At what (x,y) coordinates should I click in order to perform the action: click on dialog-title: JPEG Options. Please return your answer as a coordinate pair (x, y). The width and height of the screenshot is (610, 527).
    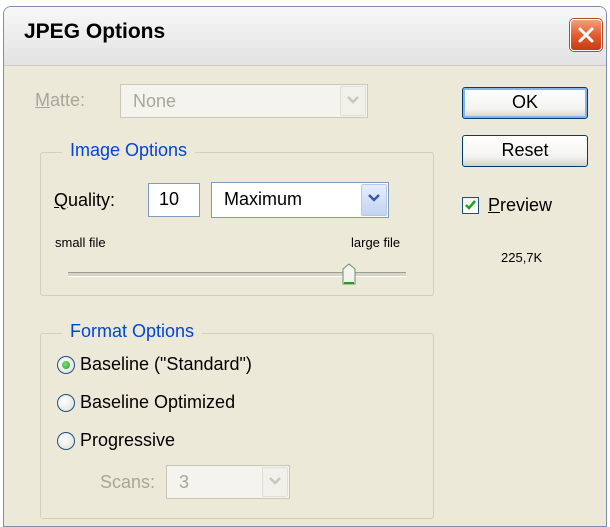
    Looking at the image, I should click on (95, 31).